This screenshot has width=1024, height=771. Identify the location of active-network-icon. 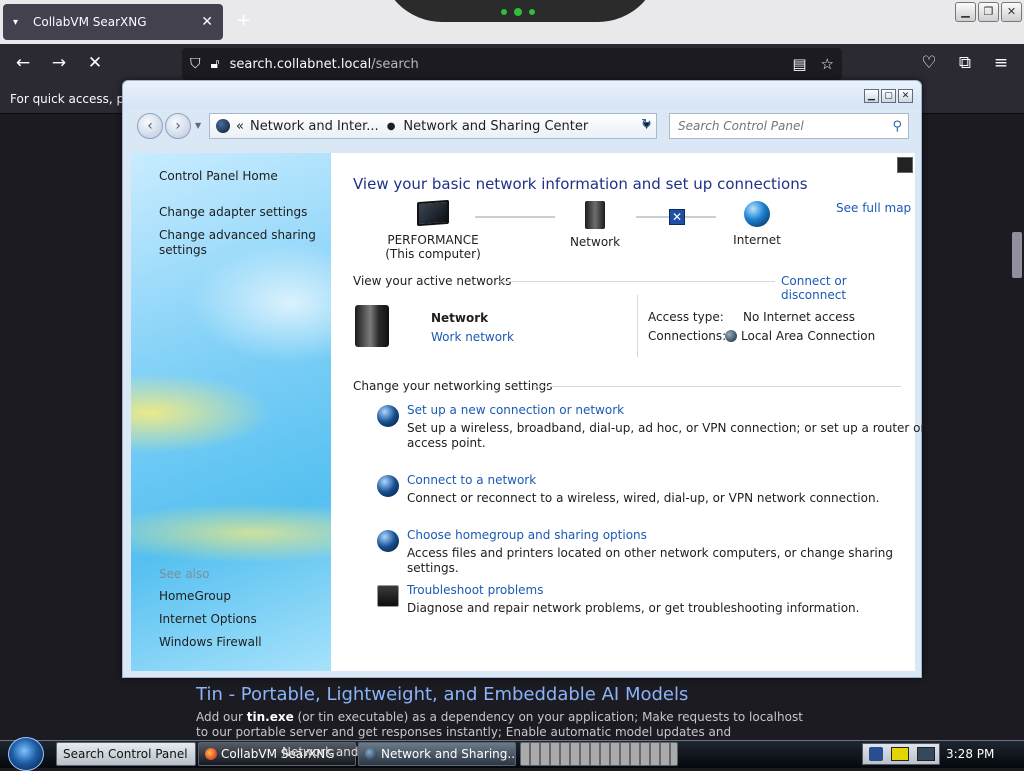
(372, 326).